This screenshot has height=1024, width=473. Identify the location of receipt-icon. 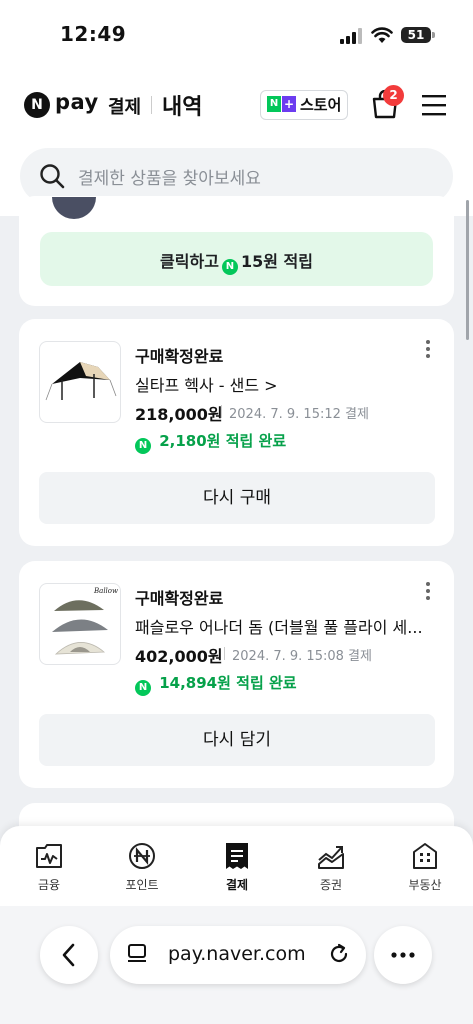
(237, 856).